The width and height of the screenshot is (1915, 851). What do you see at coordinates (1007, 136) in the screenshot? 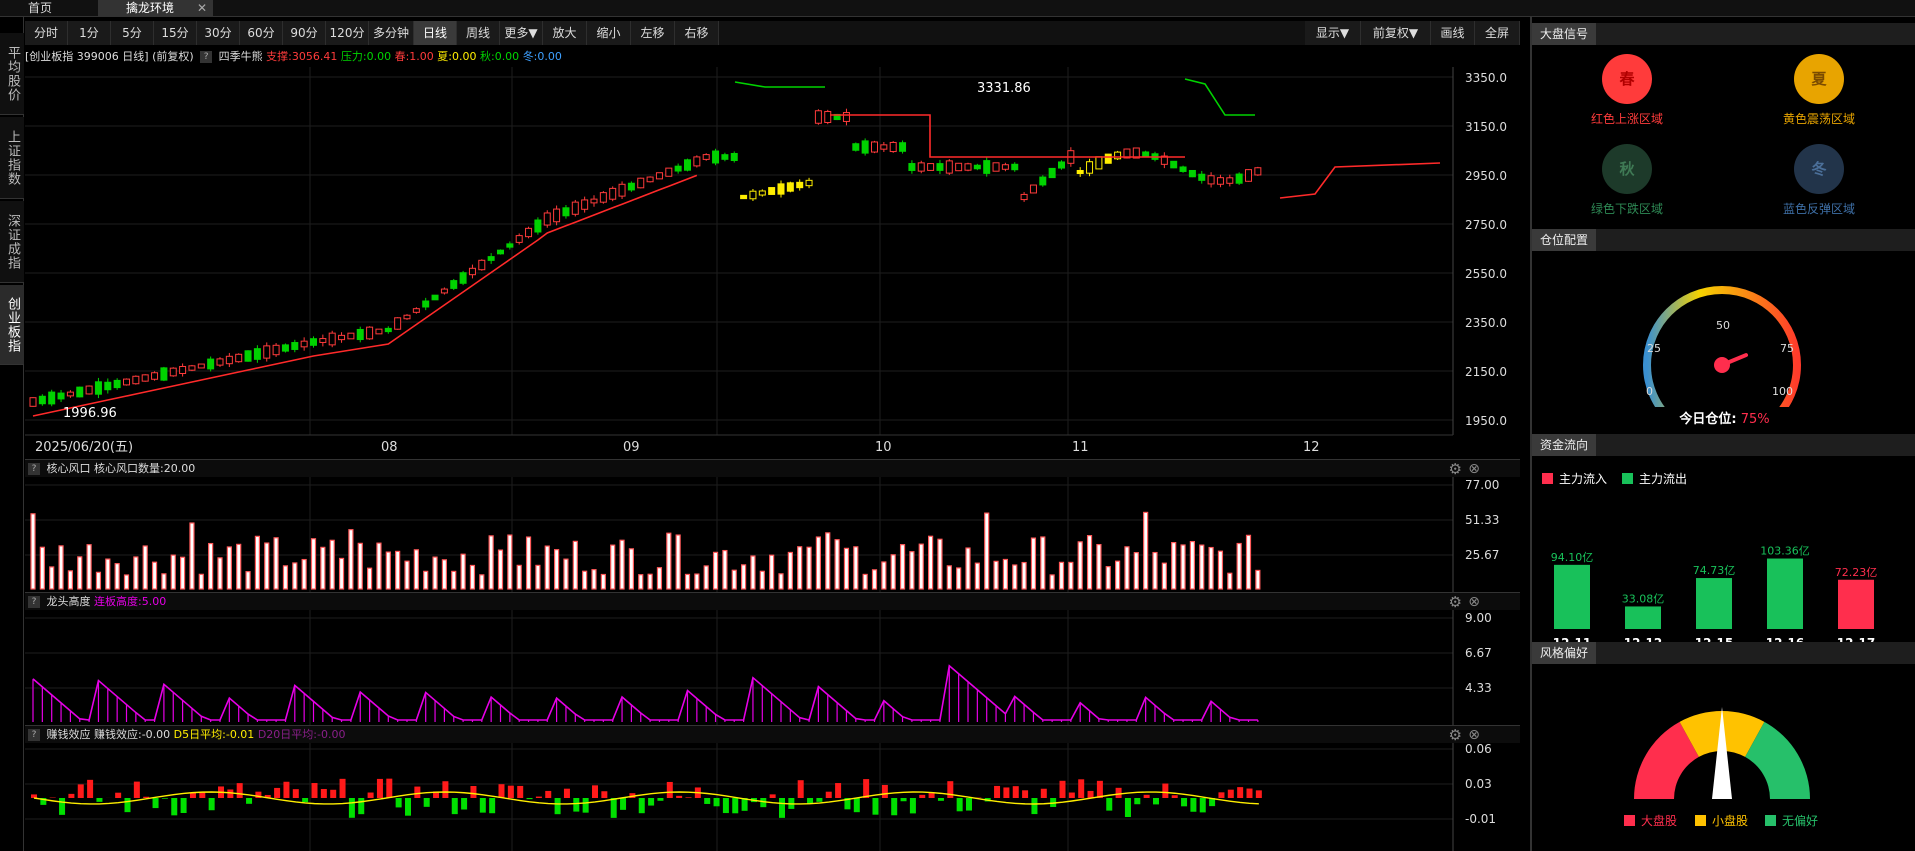
I see `support-line` at bounding box center [1007, 136].